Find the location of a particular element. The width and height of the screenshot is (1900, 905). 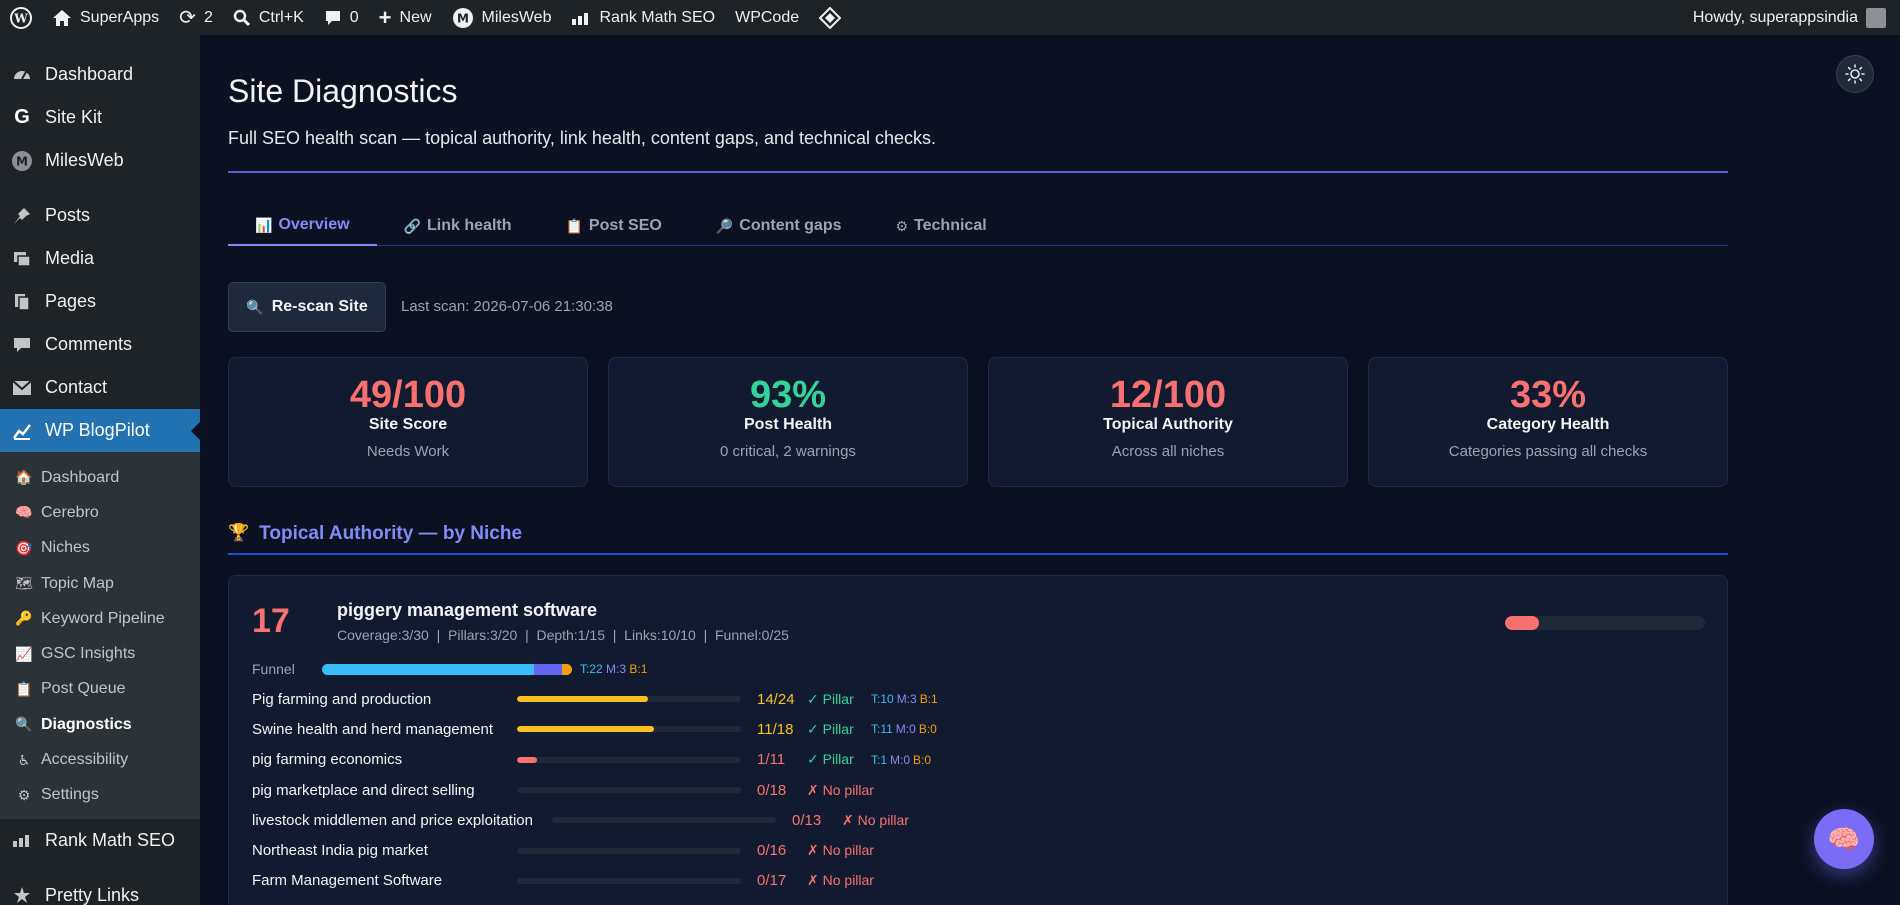

user-account-link: Howdy, superappsindia is located at coordinates (1791, 17).